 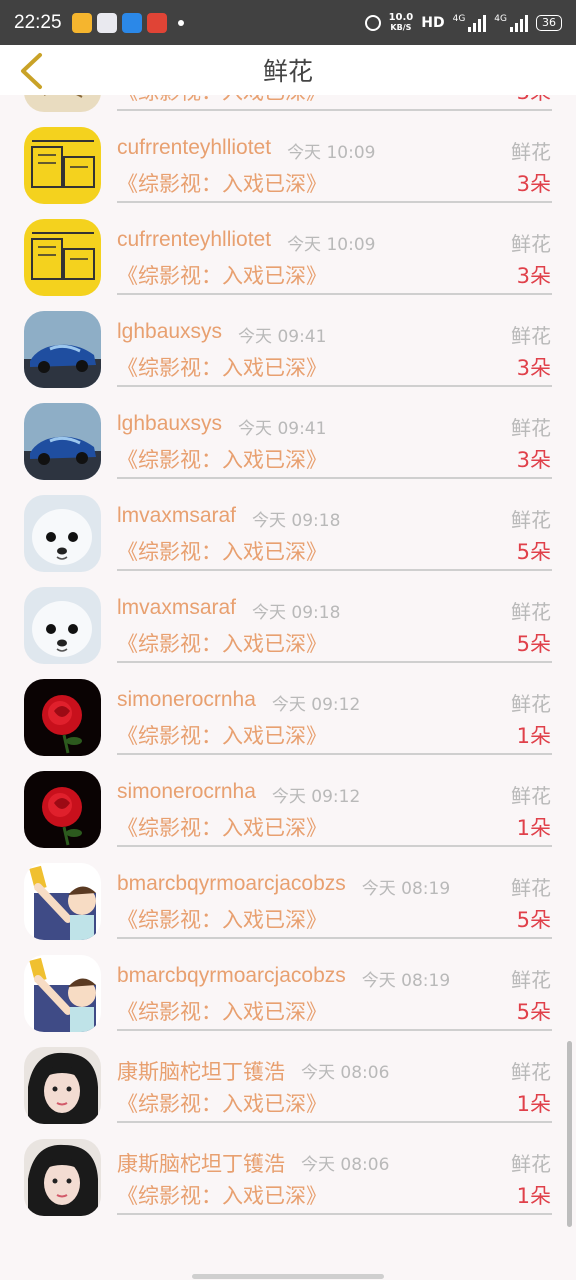 What do you see at coordinates (372, 22) in the screenshot?
I see `alarm-icon` at bounding box center [372, 22].